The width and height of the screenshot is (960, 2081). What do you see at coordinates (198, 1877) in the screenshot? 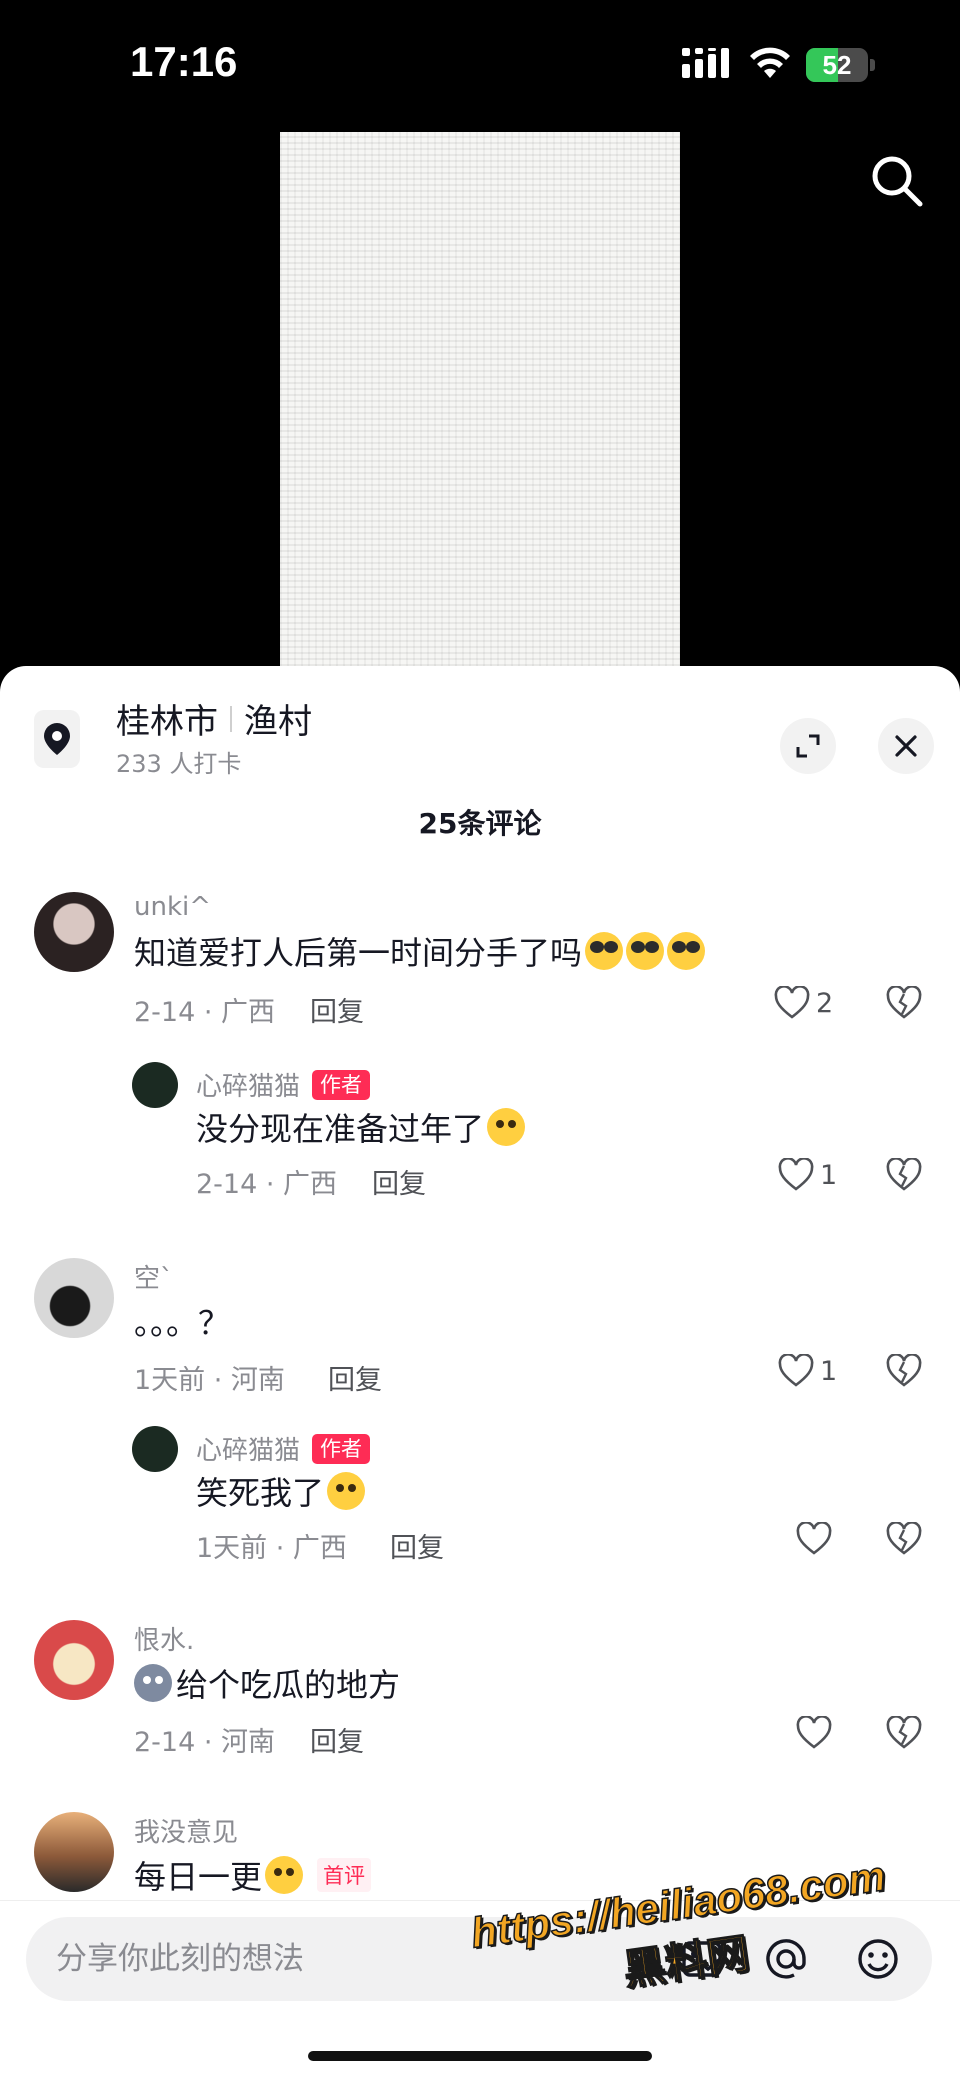
I see `comment-text-body: 每日一更` at bounding box center [198, 1877].